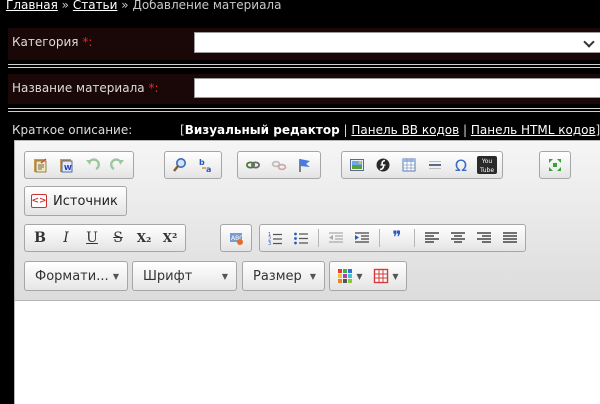 This screenshot has height=404, width=600. Describe the element at coordinates (144, 238) in the screenshot. I see `subscript-button: X₂` at that location.